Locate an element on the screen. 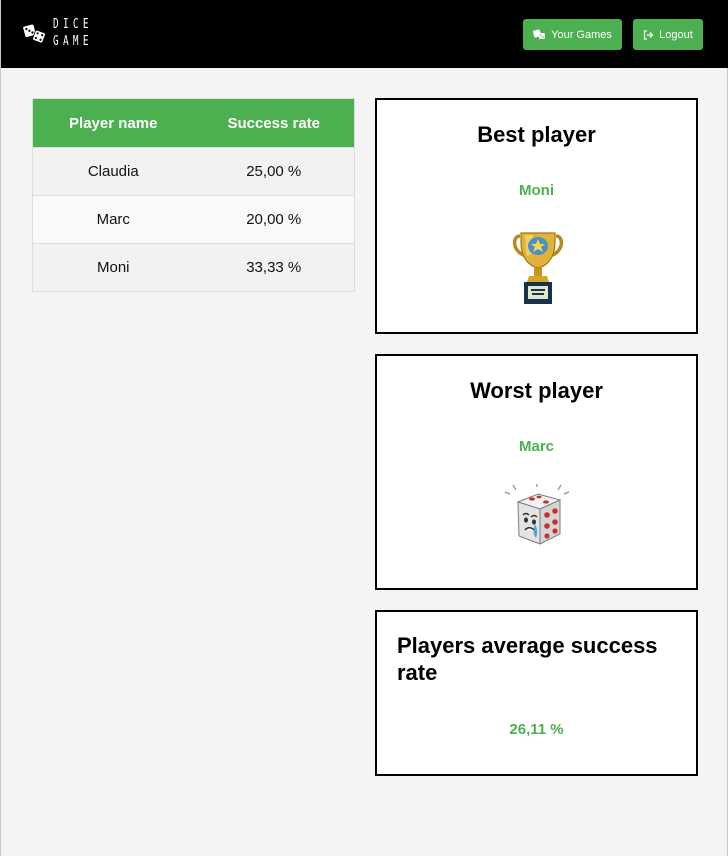  best-player-title: Best player is located at coordinates (536, 134).